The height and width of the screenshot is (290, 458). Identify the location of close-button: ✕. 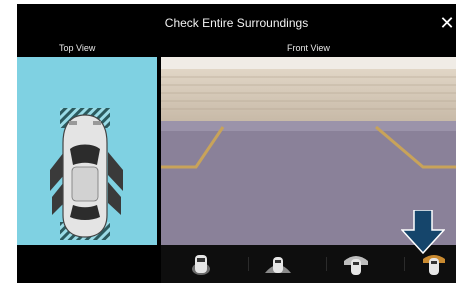
(446, 23).